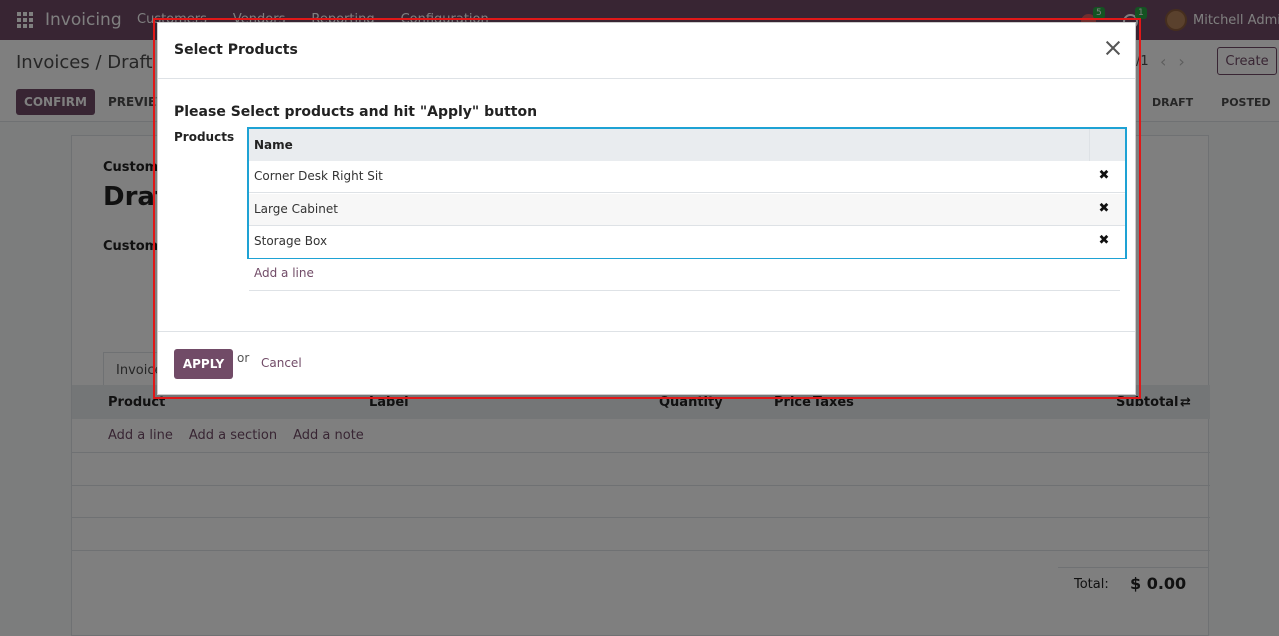 The width and height of the screenshot is (1279, 636). Describe the element at coordinates (281, 363) in the screenshot. I see `cancel-button: Cancel` at that location.